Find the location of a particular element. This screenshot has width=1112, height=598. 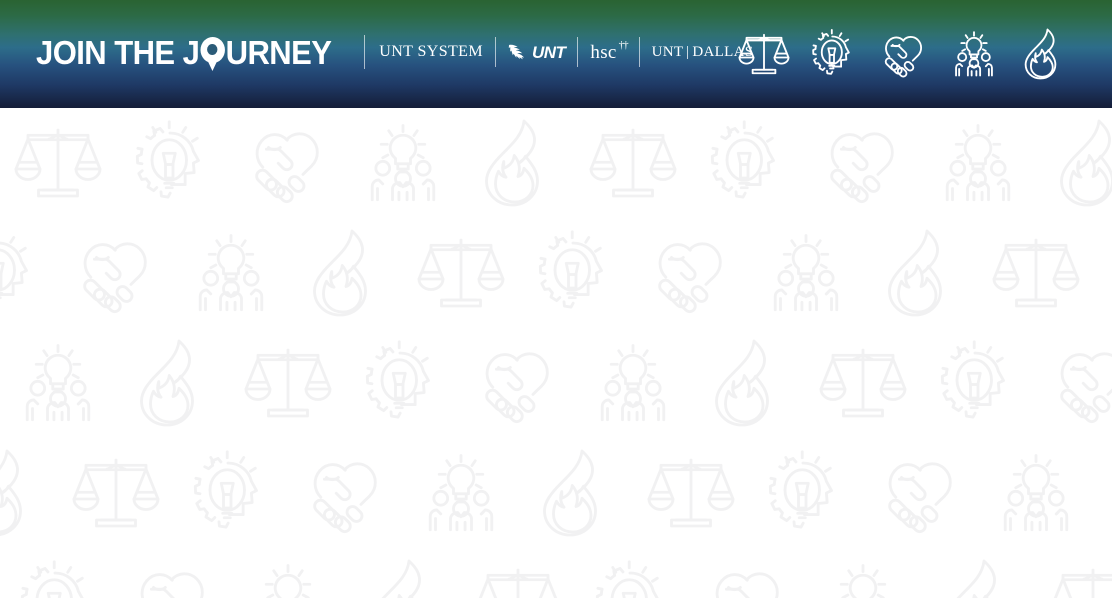

logo-divider-bar is located at coordinates (688, 52).